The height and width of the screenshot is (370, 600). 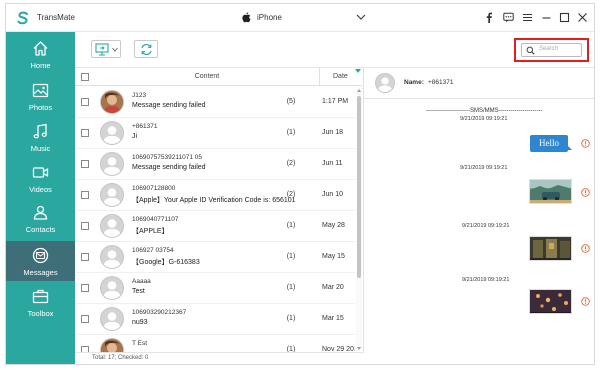 What do you see at coordinates (154, 188) in the screenshot?
I see `contact-name: 106907128800` at bounding box center [154, 188].